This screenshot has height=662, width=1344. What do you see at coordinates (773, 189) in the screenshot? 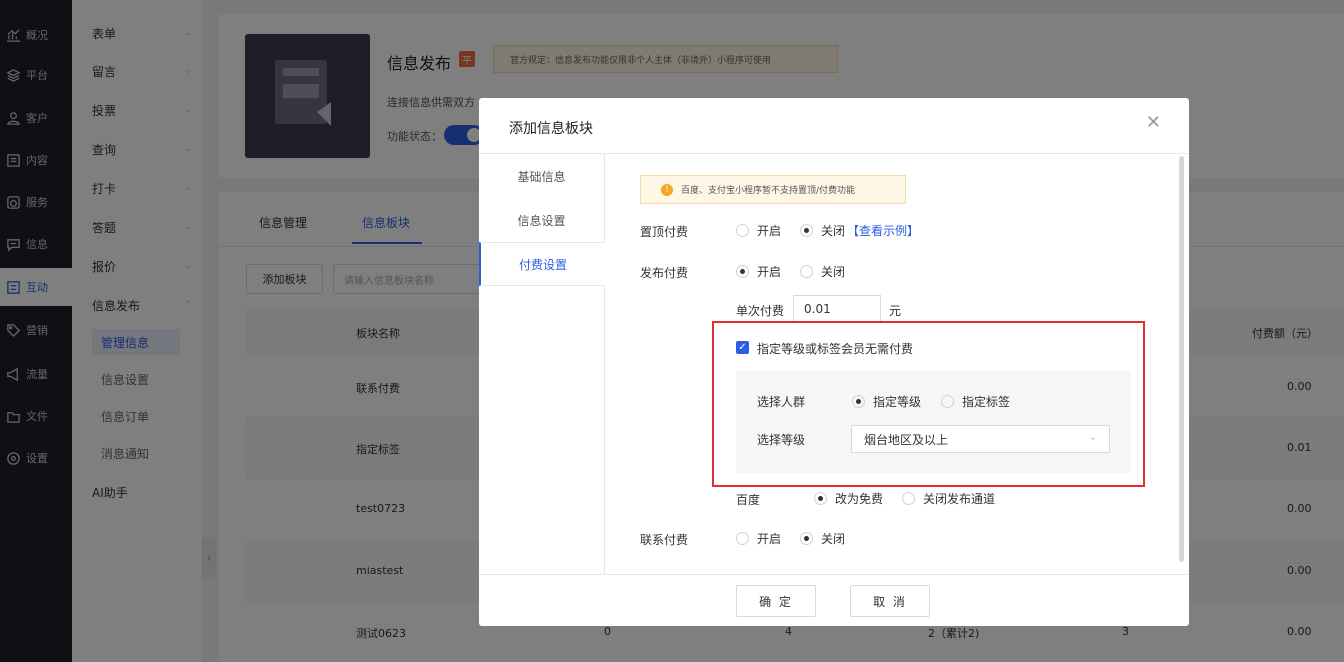
I see `payment-notice: ! 百度、支付宝小程序暂不支持置顶/付费功能` at bounding box center [773, 189].